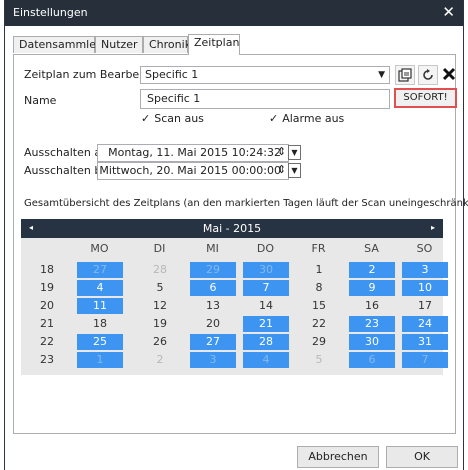 Image resolution: width=468 pixels, height=470 pixels. I want to click on week-number: 22, so click(47, 341).